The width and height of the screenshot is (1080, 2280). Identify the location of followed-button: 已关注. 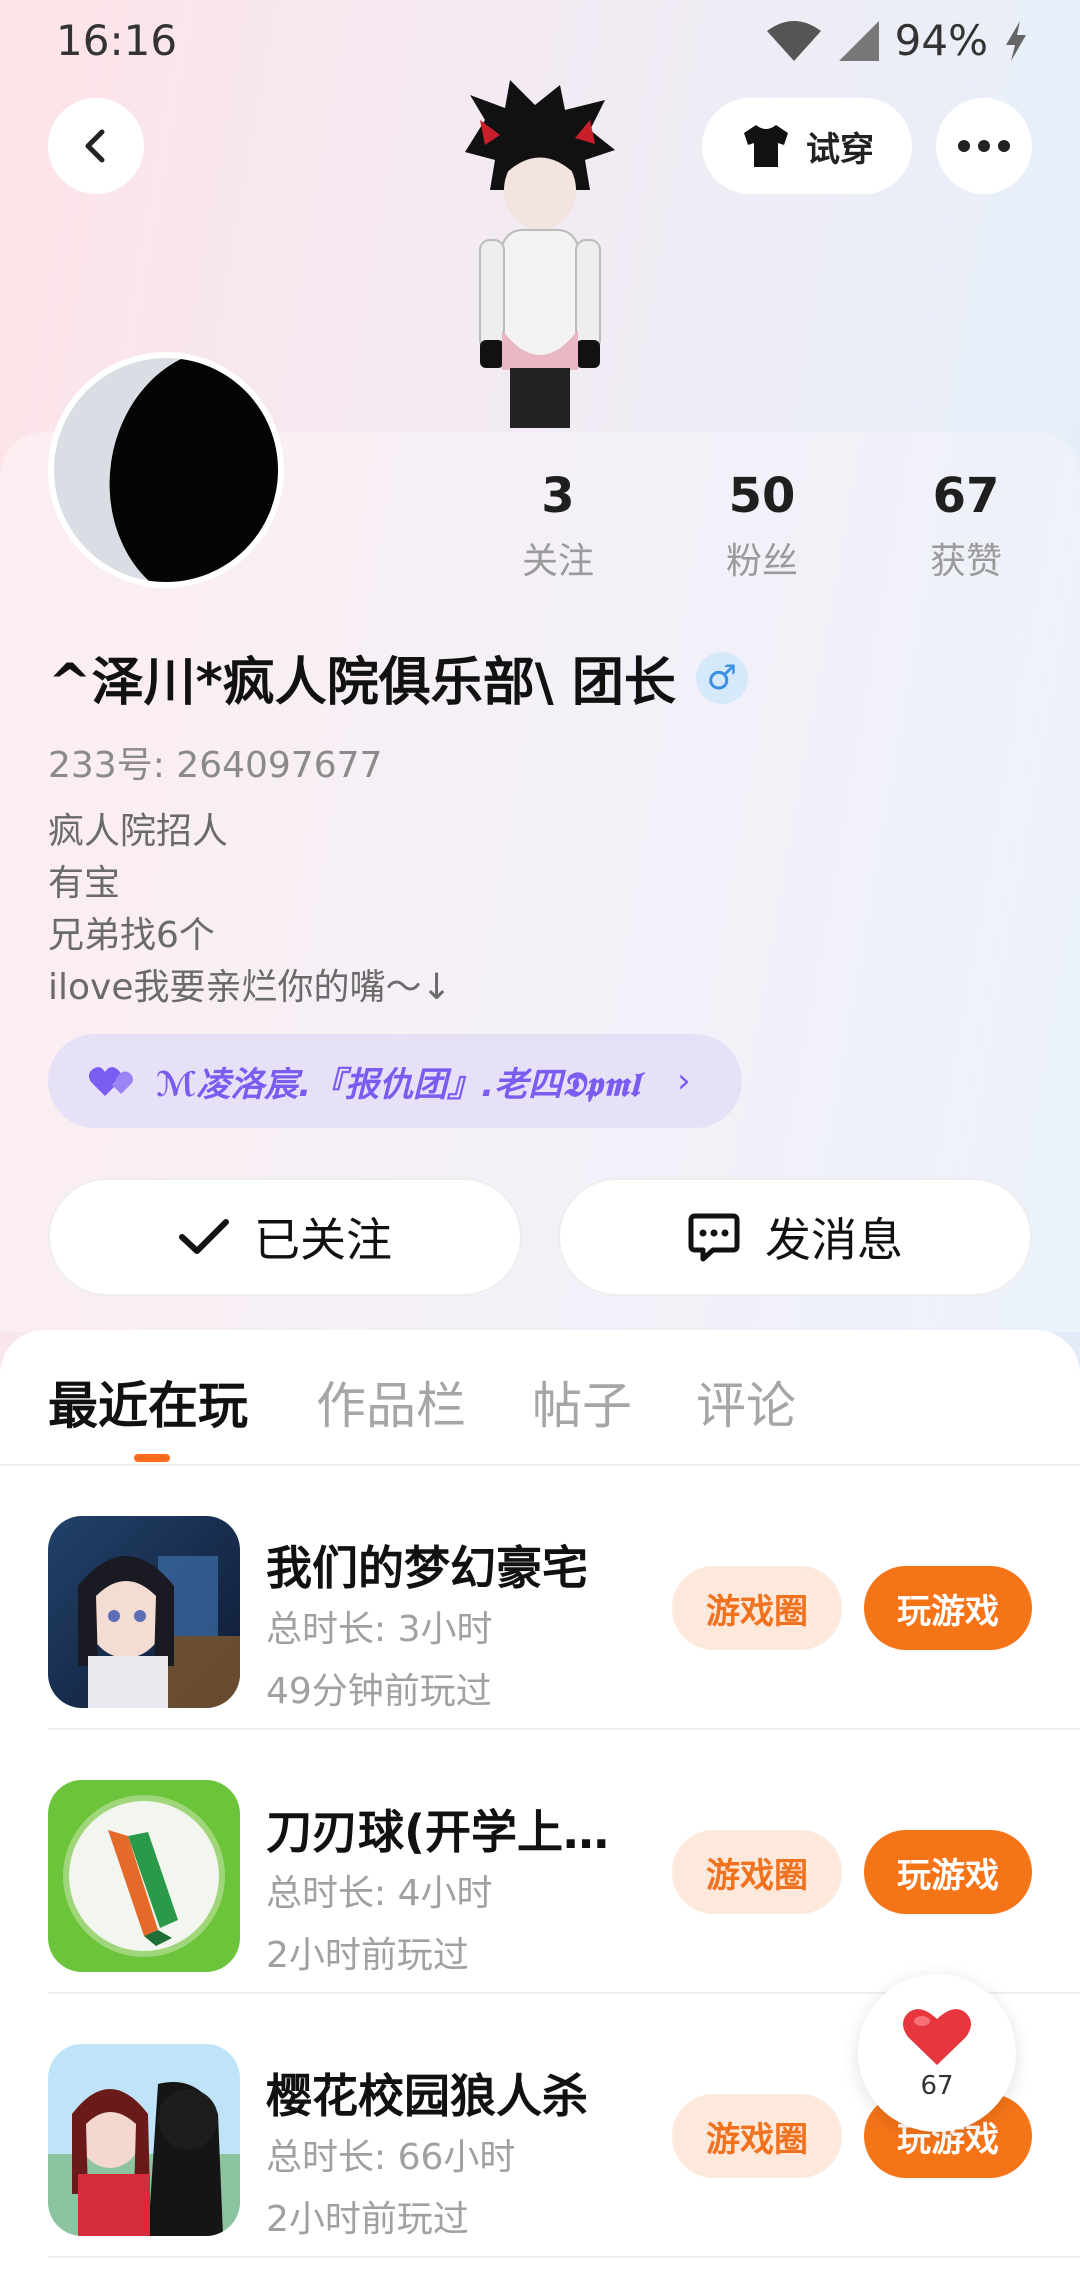
(285, 1237).